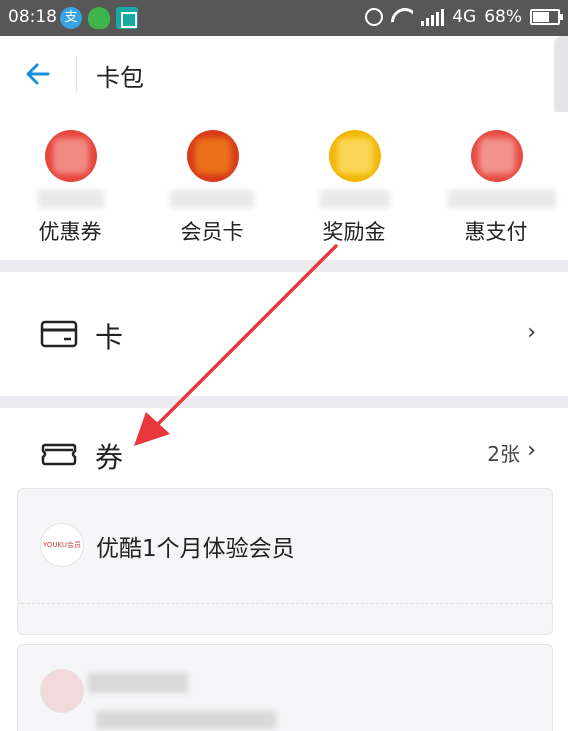  I want to click on membership-card-icon, so click(213, 156).